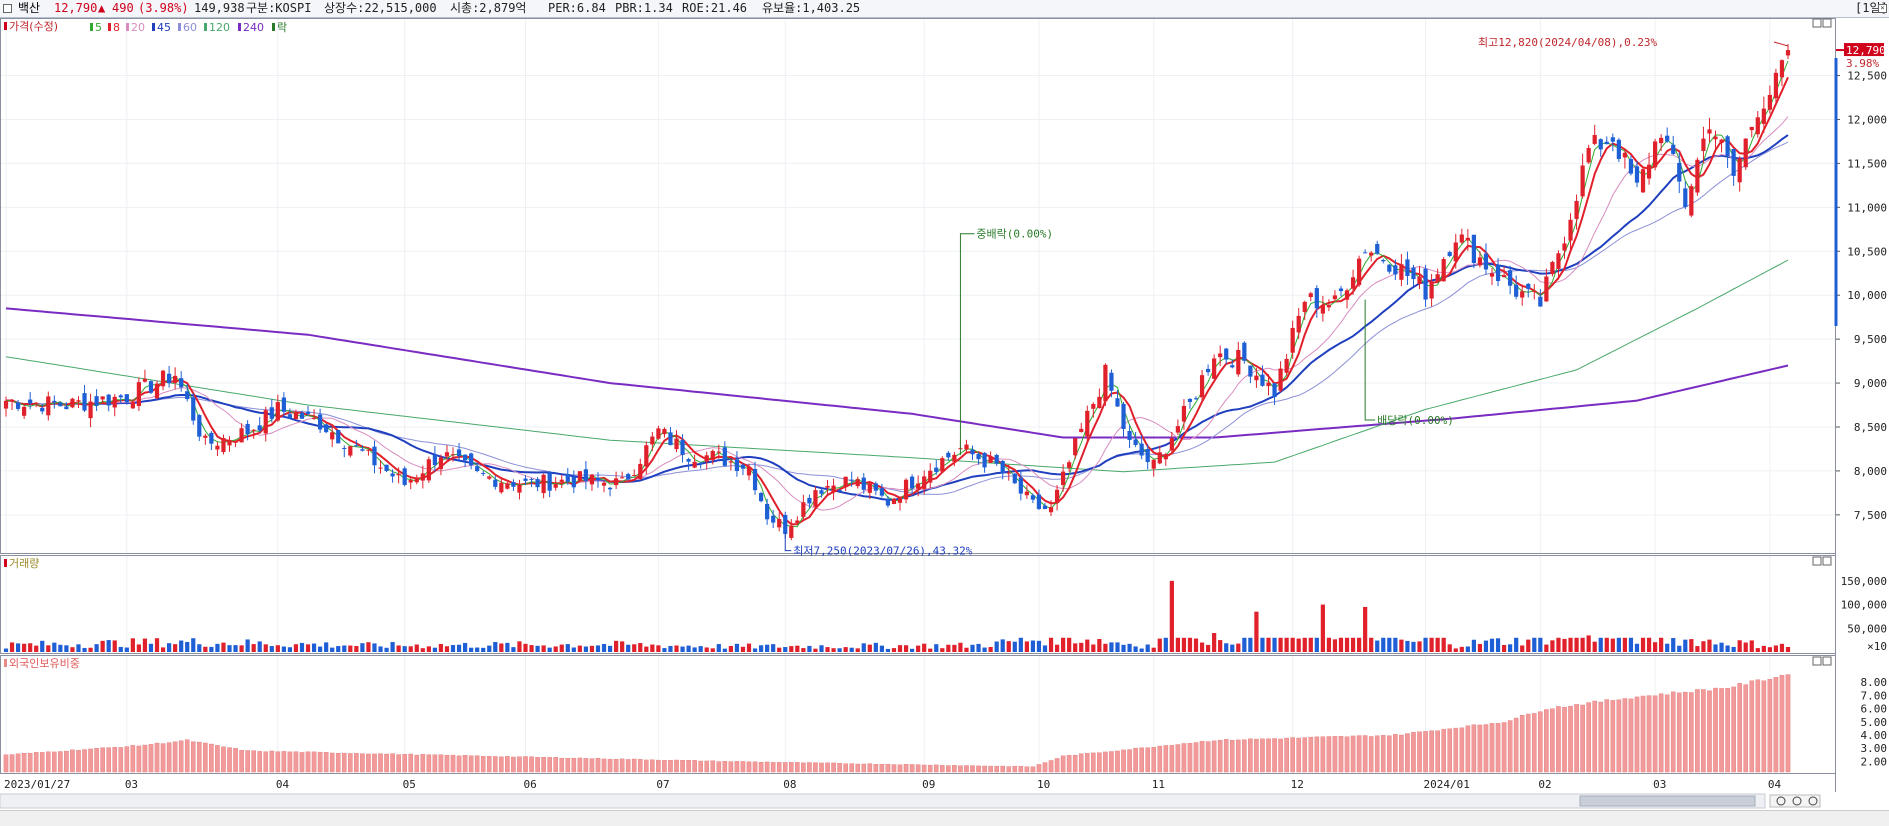  Describe the element at coordinates (1544, 784) in the screenshot. I see `x-axis-label: 02` at that location.